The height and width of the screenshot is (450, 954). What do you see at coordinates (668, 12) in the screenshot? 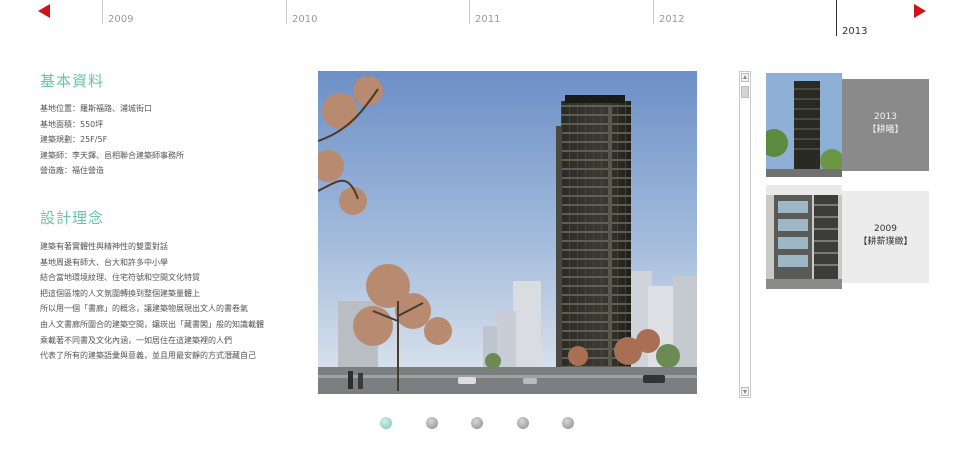
I see `timeline-year-2012: 2012` at bounding box center [668, 12].